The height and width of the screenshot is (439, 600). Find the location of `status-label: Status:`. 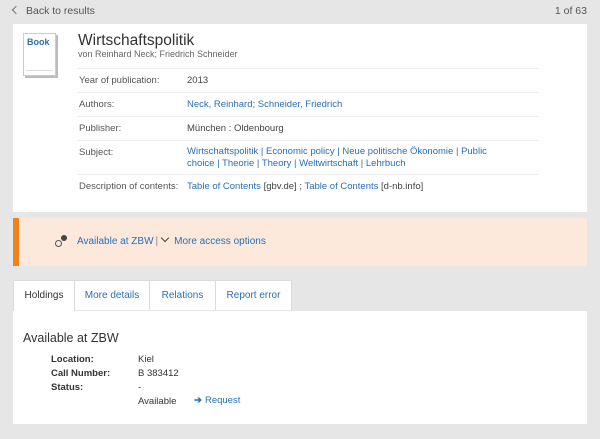

status-label: Status: is located at coordinates (67, 387).